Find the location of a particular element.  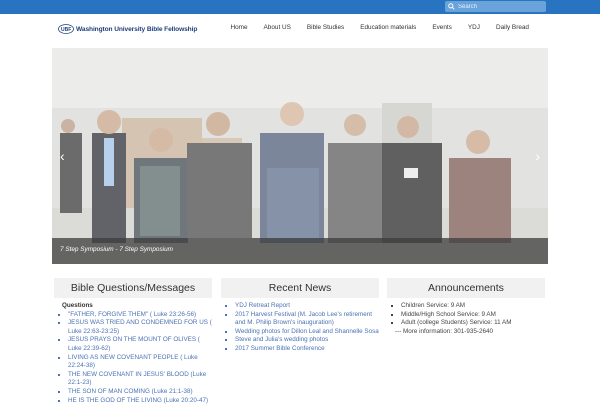

announcements-heading: Announcements is located at coordinates (466, 288).